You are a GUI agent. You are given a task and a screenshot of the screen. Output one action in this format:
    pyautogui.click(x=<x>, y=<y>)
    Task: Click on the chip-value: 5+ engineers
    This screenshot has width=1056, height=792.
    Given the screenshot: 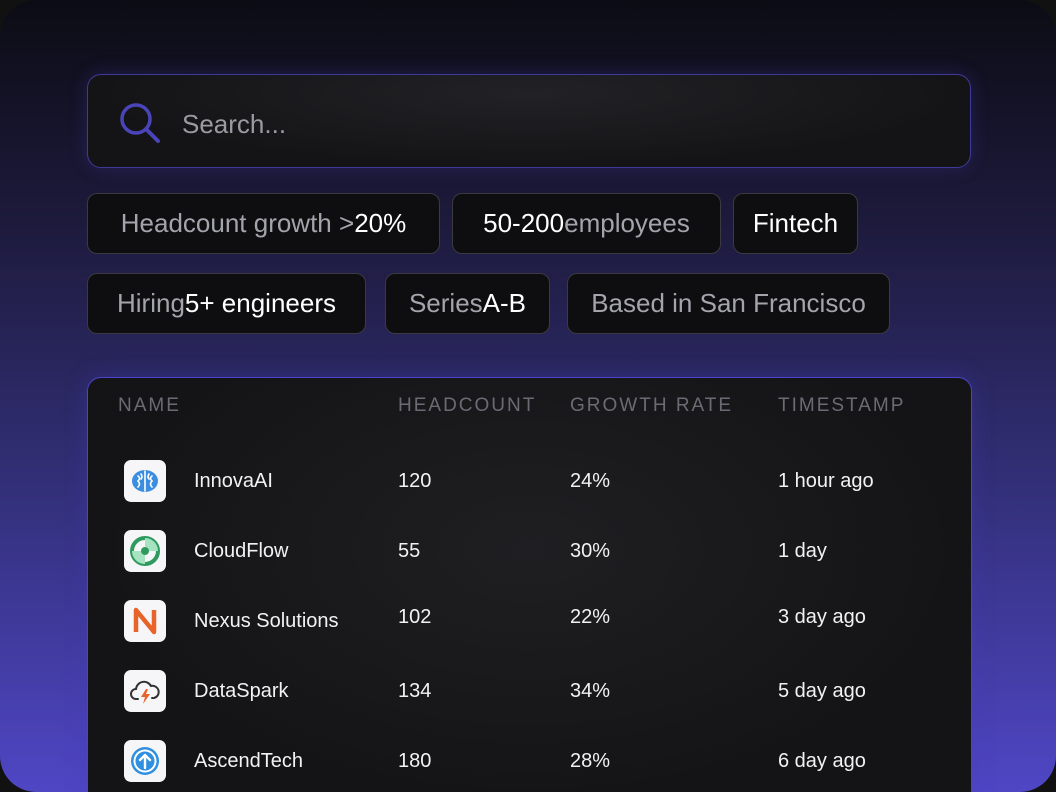 What is the action you would take?
    pyautogui.click(x=260, y=303)
    